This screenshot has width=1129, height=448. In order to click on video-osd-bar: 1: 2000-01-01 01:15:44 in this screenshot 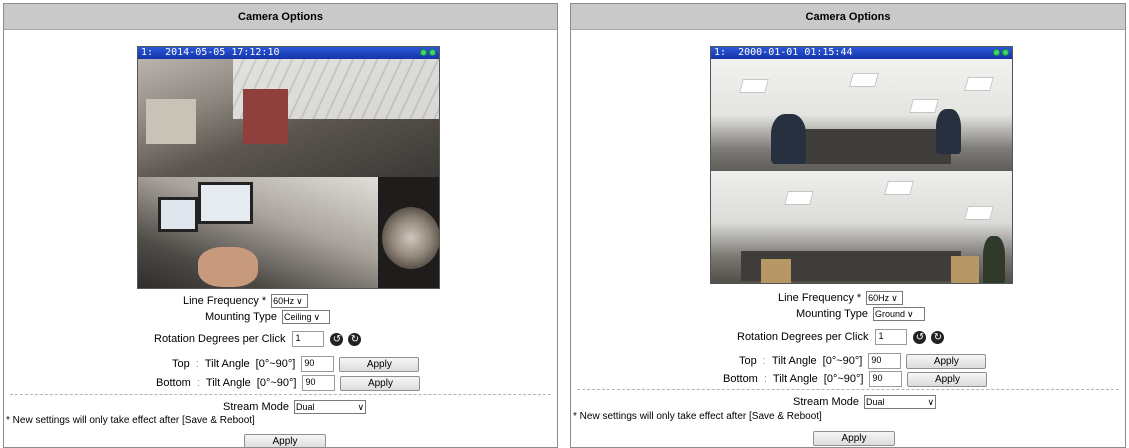, I will do `click(861, 53)`.